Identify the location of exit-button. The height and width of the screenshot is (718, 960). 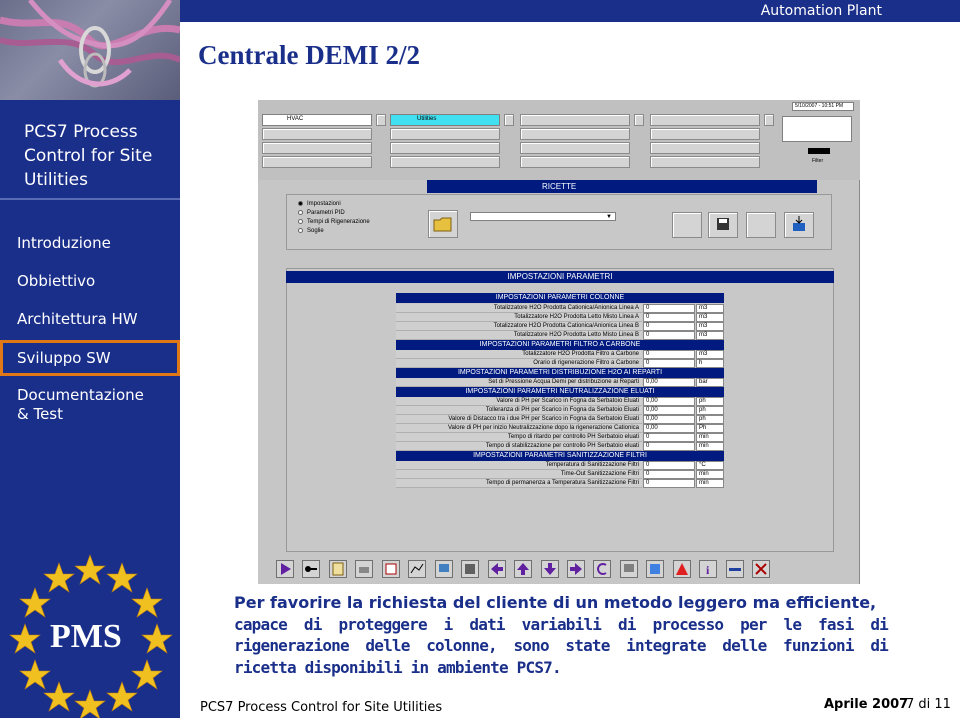
(761, 569).